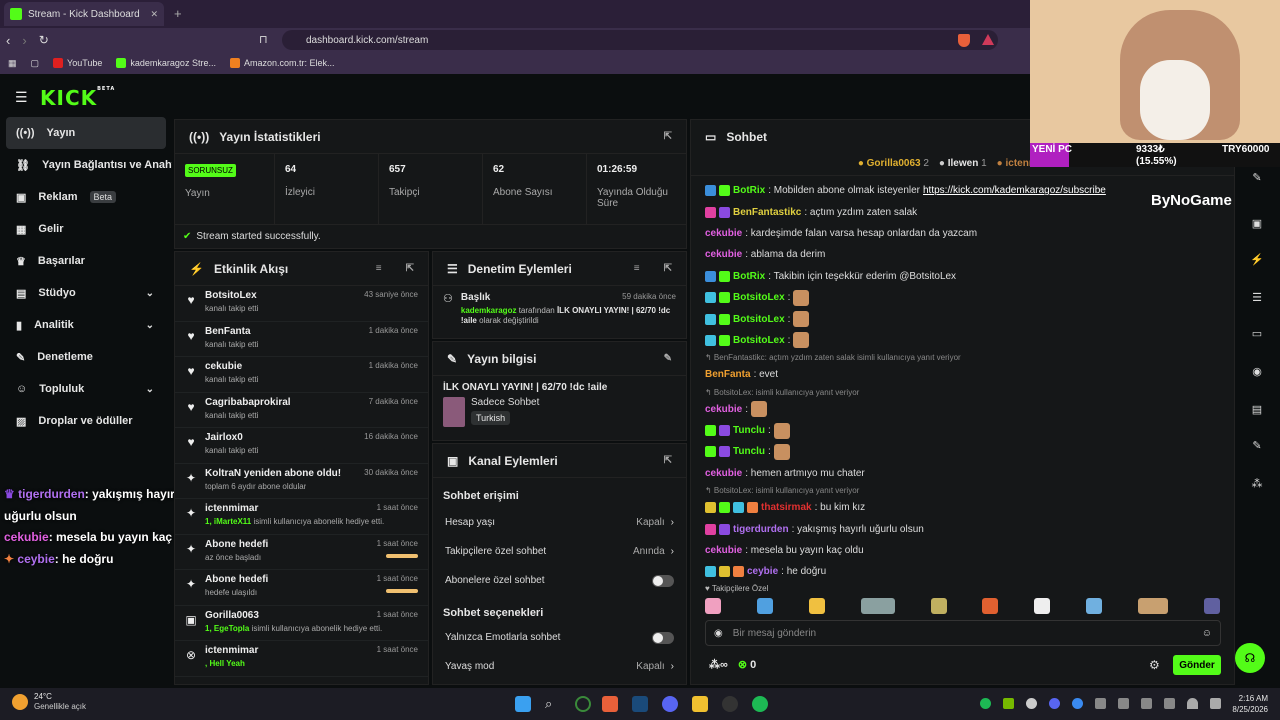 This screenshot has width=1280, height=720. Describe the element at coordinates (301, 552) in the screenshot. I see `activity-row: ✦ Abone hedefi 1 saat önce az önce başladı` at that location.